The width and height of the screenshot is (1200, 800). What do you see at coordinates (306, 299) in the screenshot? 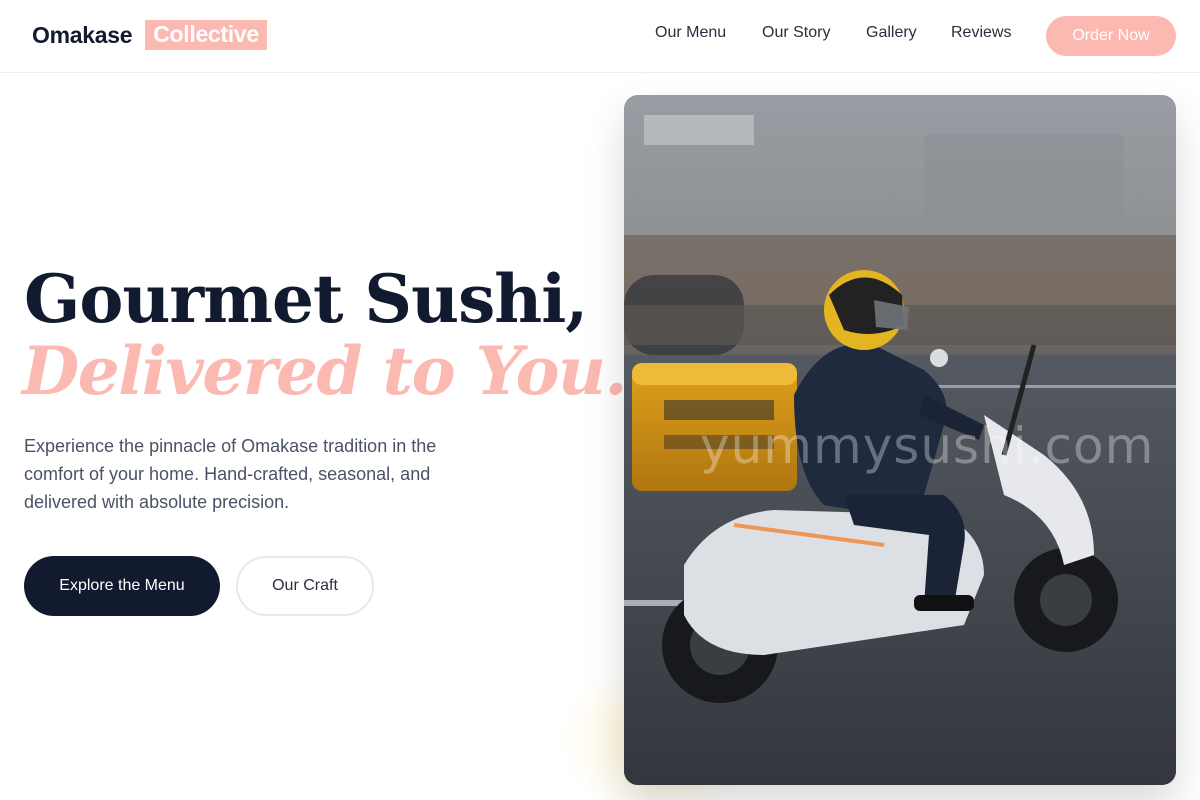
I see `hero-title: Gourmet Sushi,` at bounding box center [306, 299].